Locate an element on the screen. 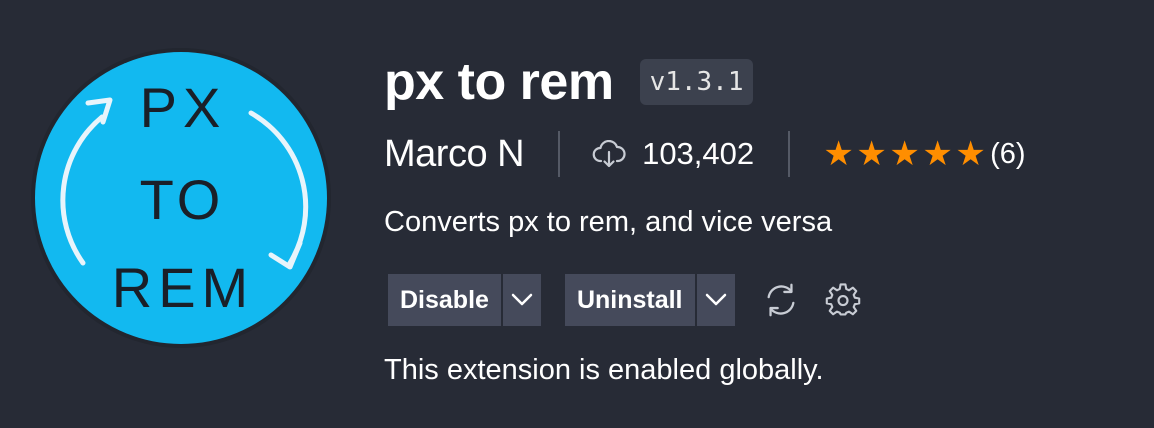 The image size is (1154, 428). disable-dropdown-button is located at coordinates (522, 300).